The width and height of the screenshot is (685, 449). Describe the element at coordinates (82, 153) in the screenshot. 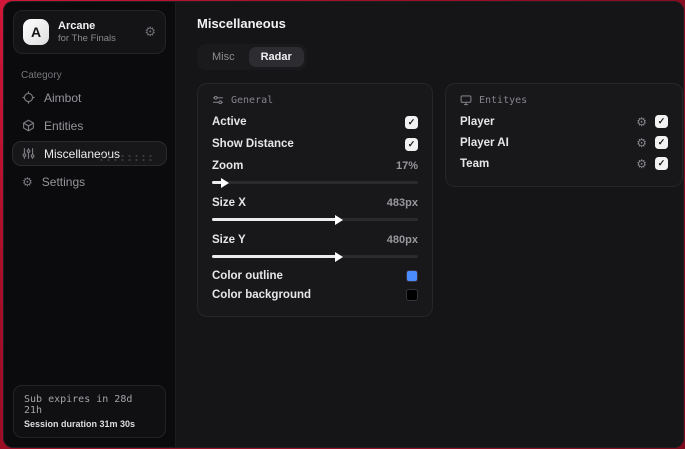

I see `sidebar-item-label: Miscellaneous` at that location.